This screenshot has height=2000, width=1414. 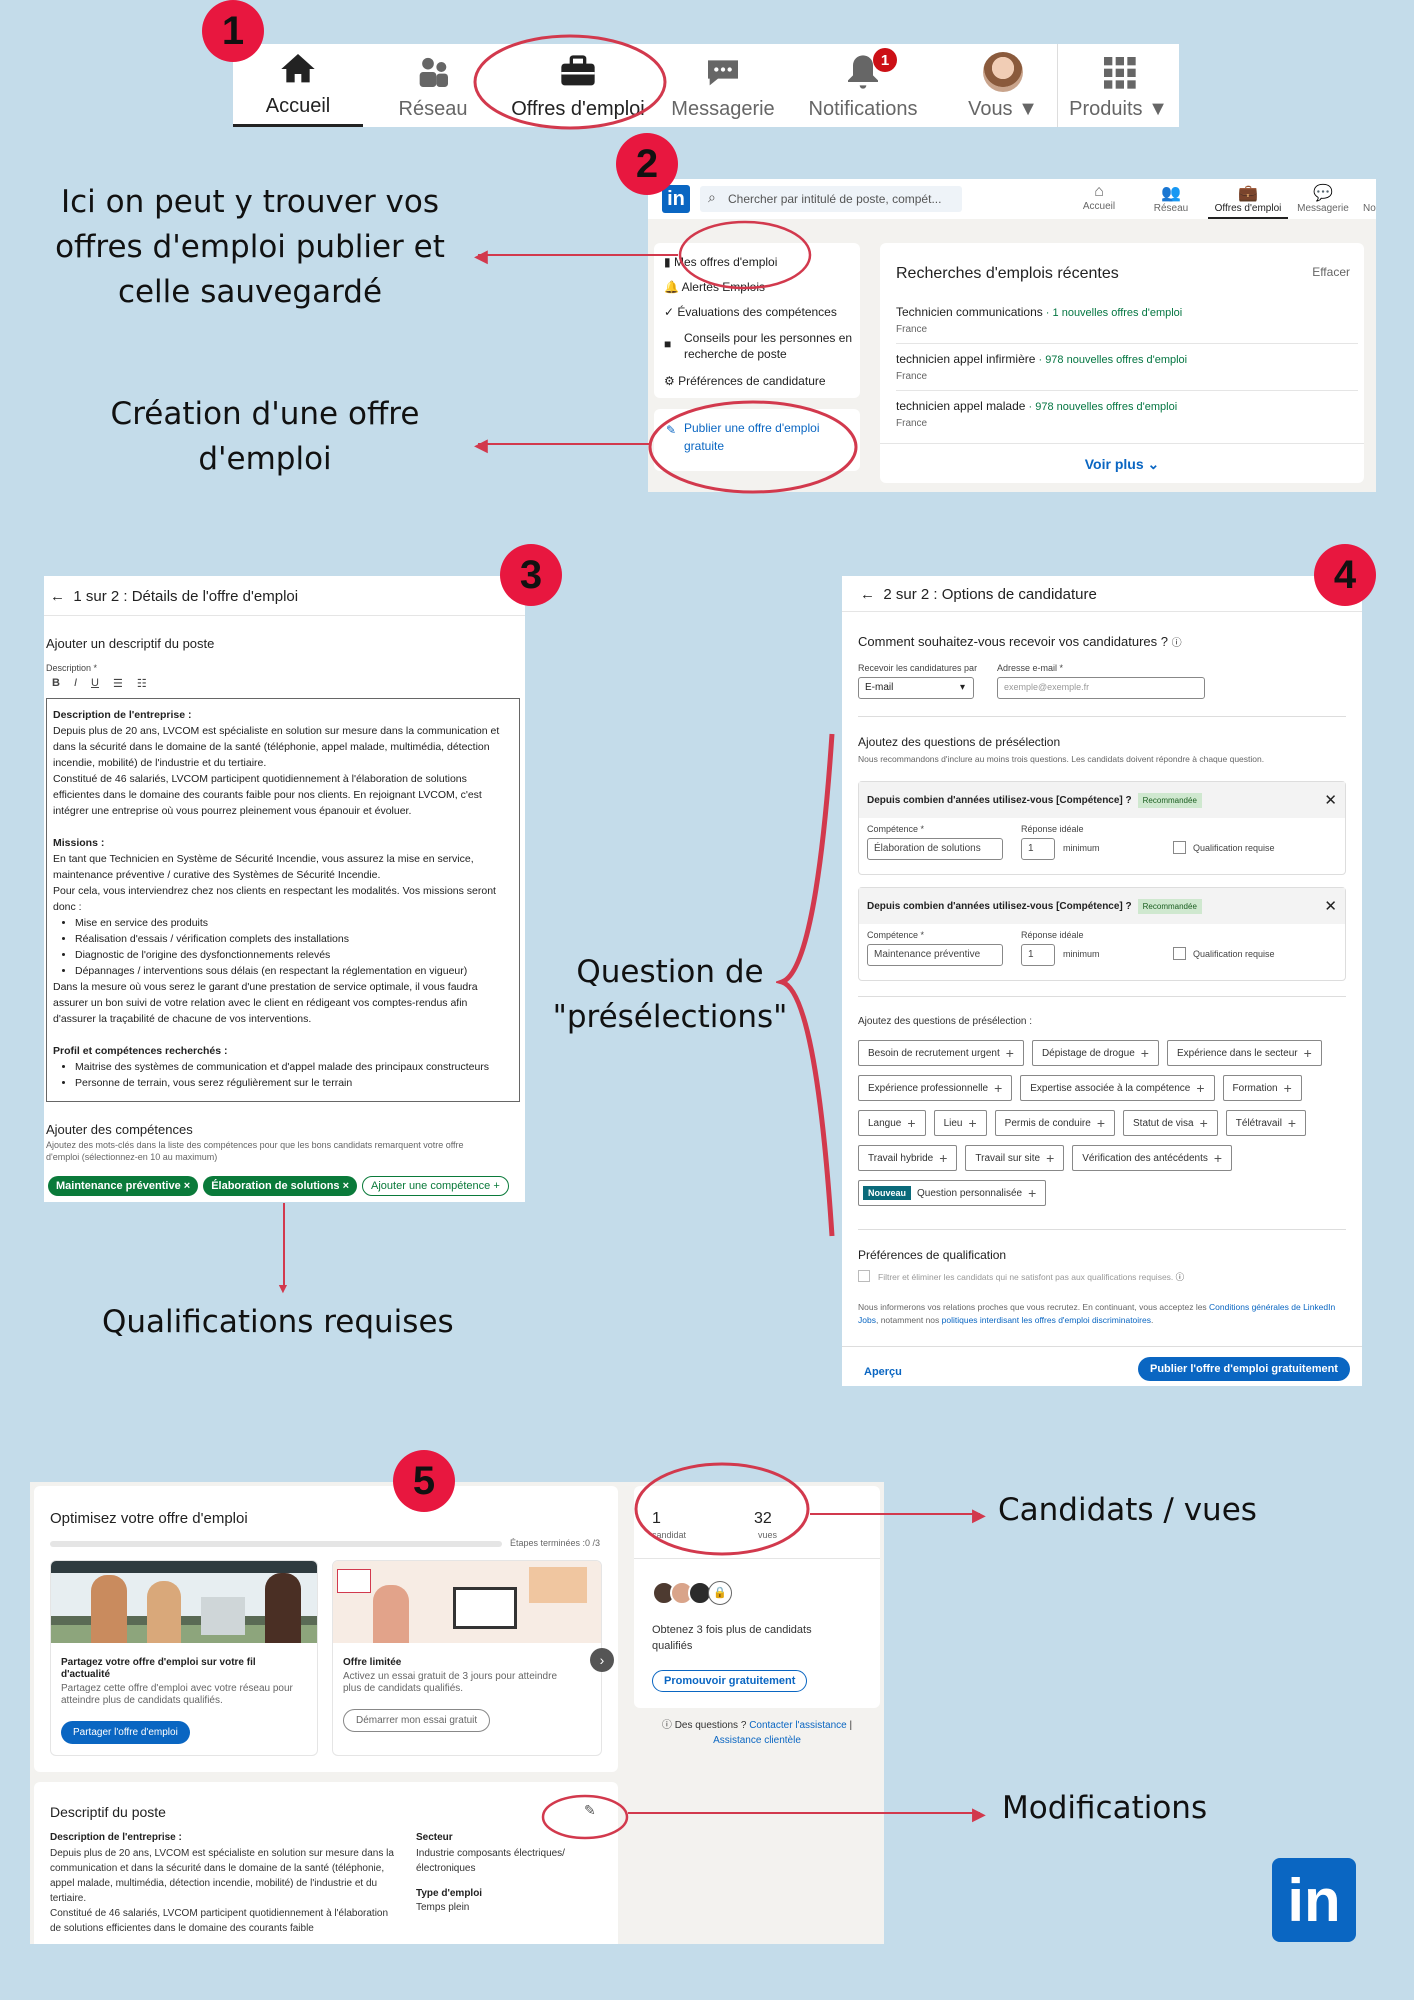 What do you see at coordinates (435, 1186) in the screenshot?
I see `add-skill-button: Ajouter une compétence +` at bounding box center [435, 1186].